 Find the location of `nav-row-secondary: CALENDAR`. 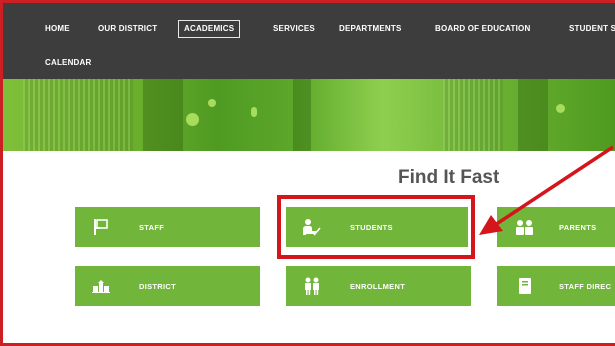

nav-row-secondary: CALENDAR is located at coordinates (309, 63).